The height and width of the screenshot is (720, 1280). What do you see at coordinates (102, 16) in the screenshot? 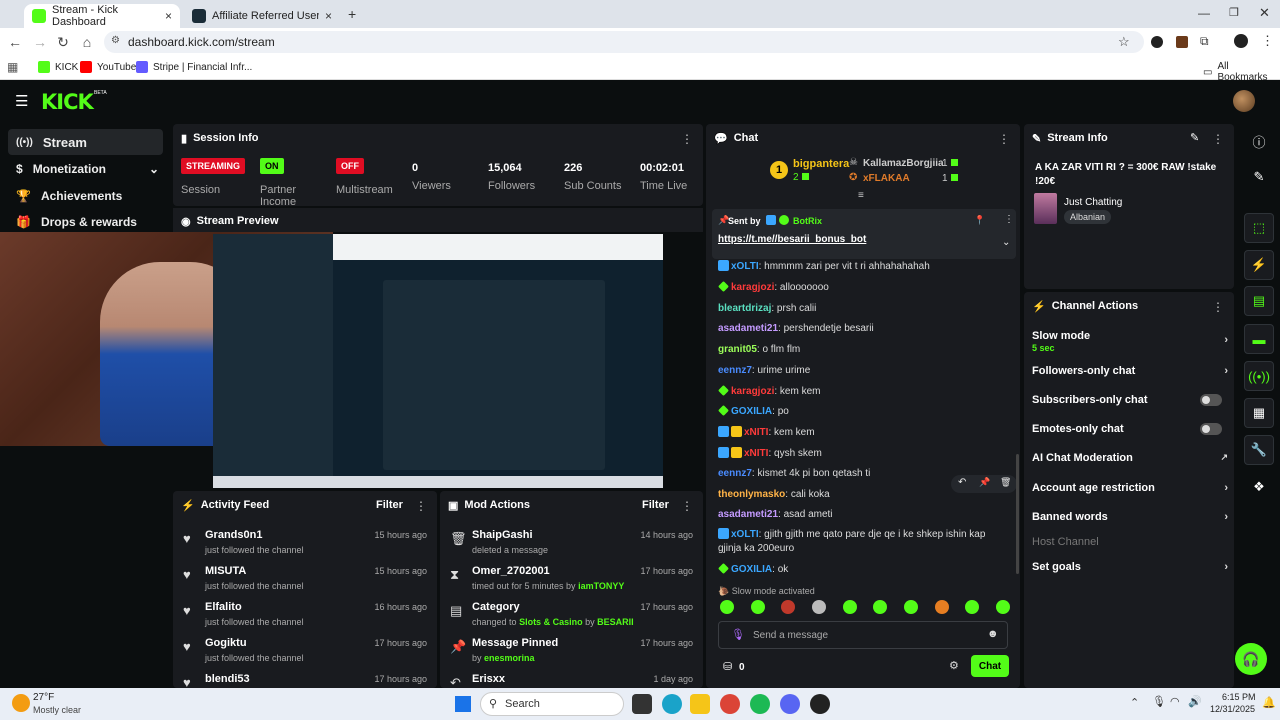
I see `tab-kick-dashboard: Stream - Kick Dashboard ×` at bounding box center [102, 16].